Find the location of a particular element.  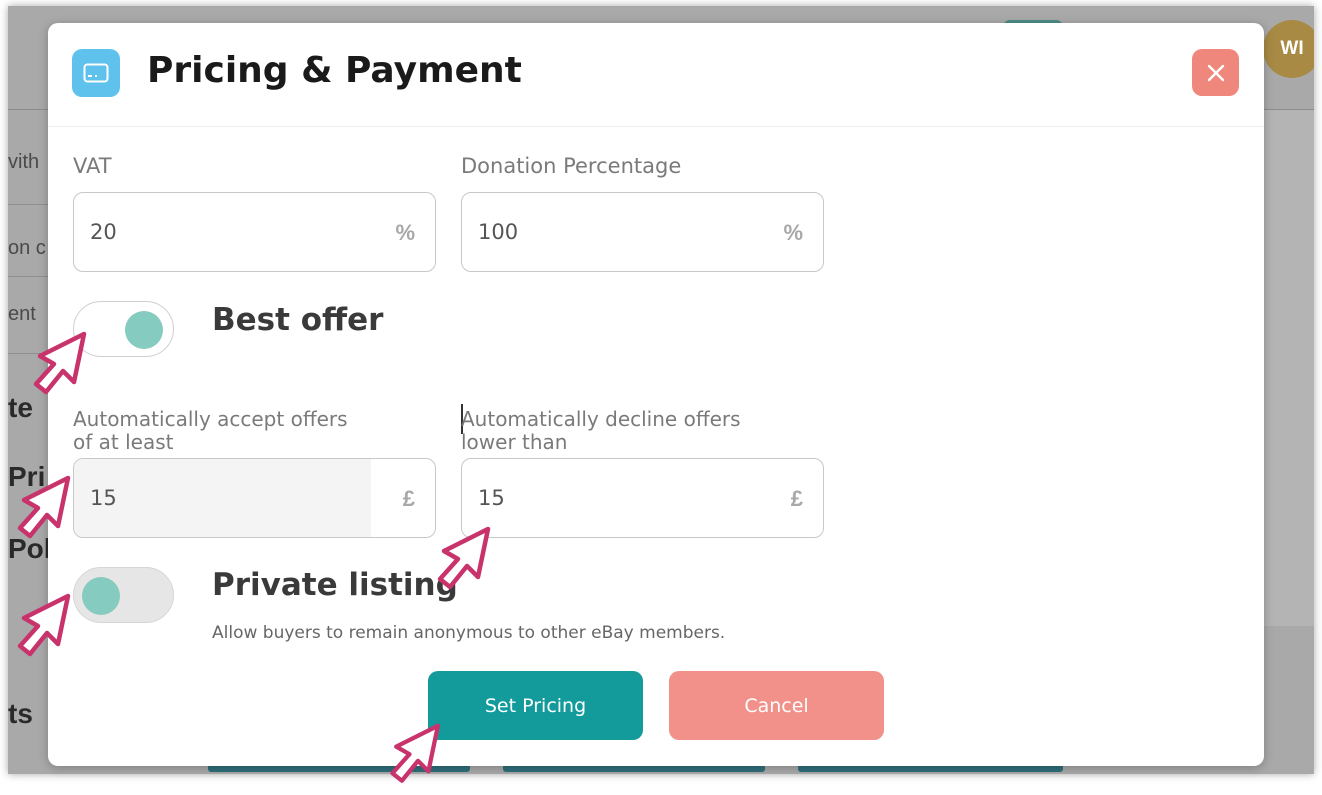

set-pricing-button: Set Pricing is located at coordinates (535, 705).